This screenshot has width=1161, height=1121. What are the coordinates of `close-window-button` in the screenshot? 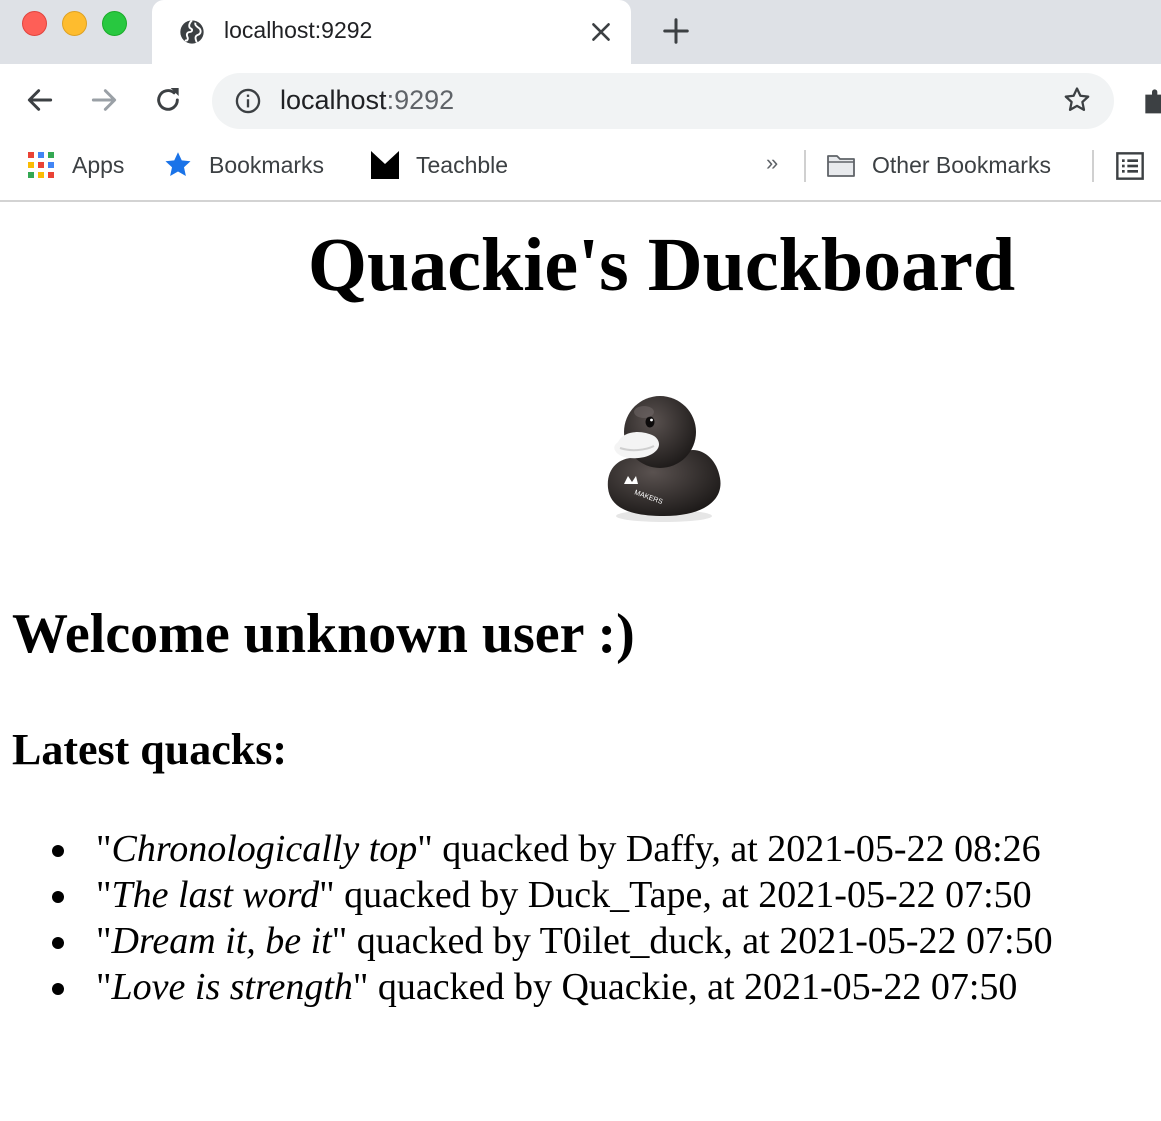 It's located at (34, 23).